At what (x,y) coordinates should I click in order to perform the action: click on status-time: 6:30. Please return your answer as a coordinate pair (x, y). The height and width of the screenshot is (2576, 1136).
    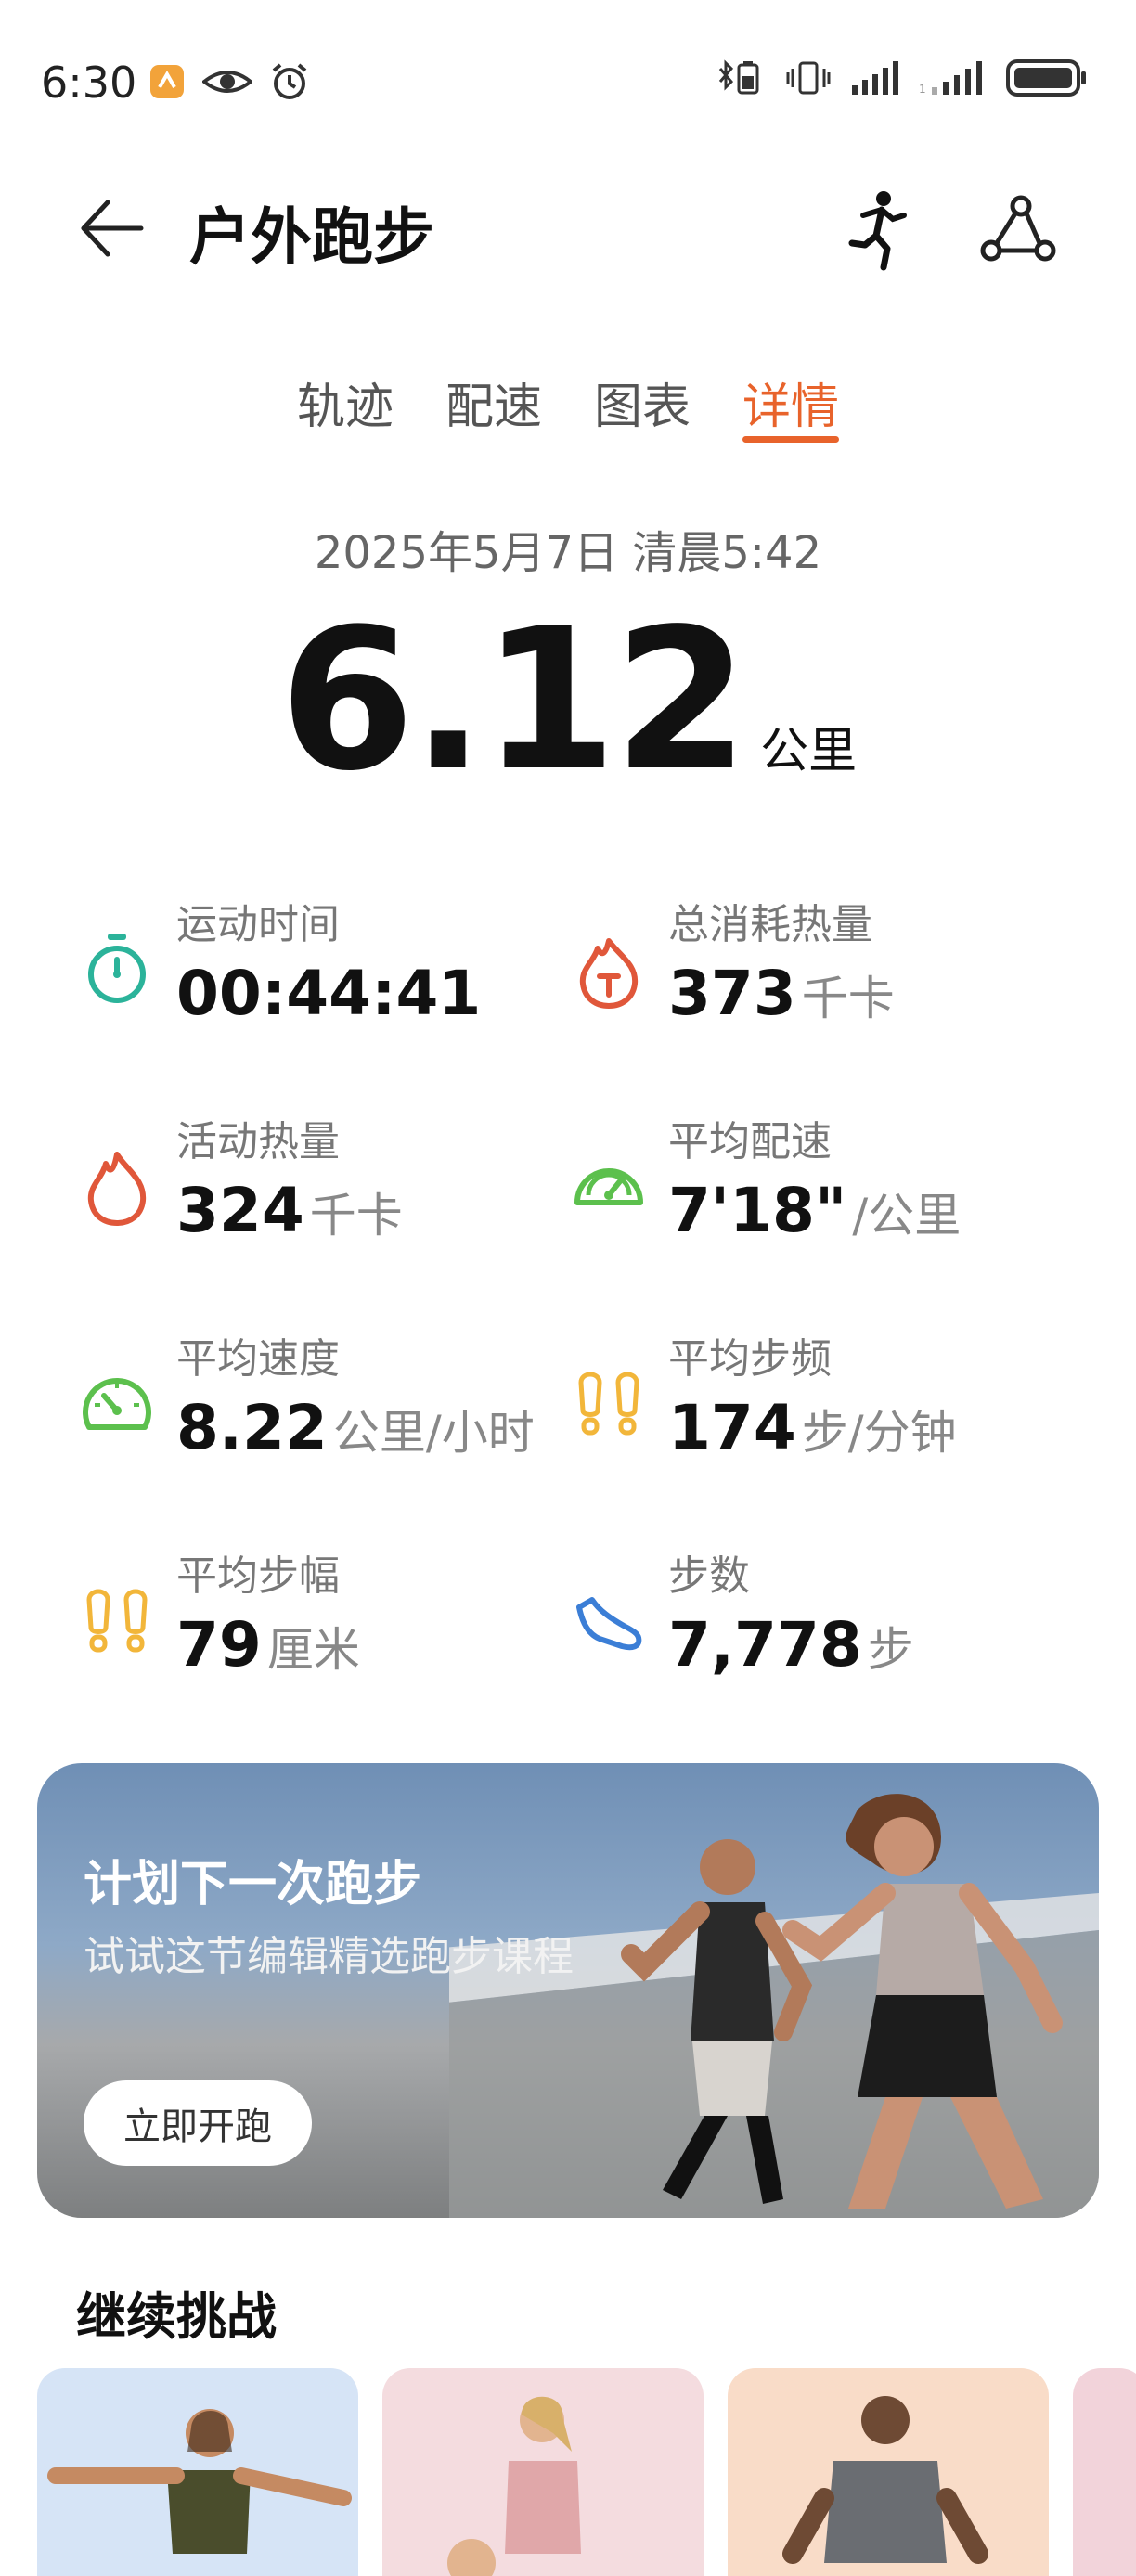
    Looking at the image, I should click on (89, 83).